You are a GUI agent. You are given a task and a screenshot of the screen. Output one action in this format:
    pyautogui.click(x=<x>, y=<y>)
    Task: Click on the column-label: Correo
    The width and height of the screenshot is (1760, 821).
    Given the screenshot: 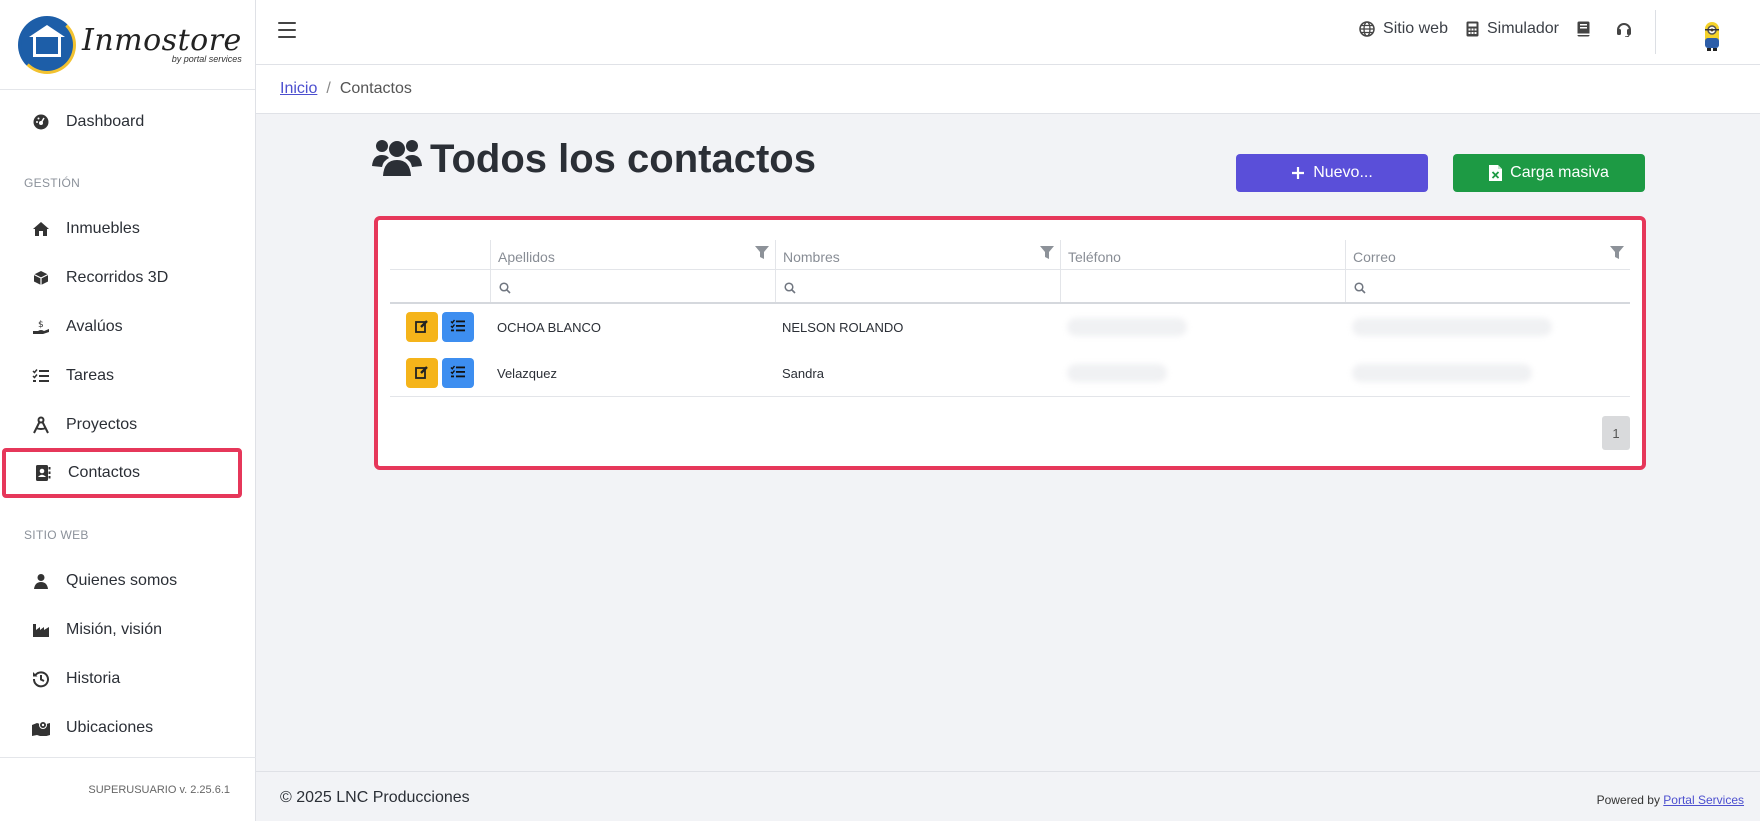 What is the action you would take?
    pyautogui.click(x=1374, y=257)
    